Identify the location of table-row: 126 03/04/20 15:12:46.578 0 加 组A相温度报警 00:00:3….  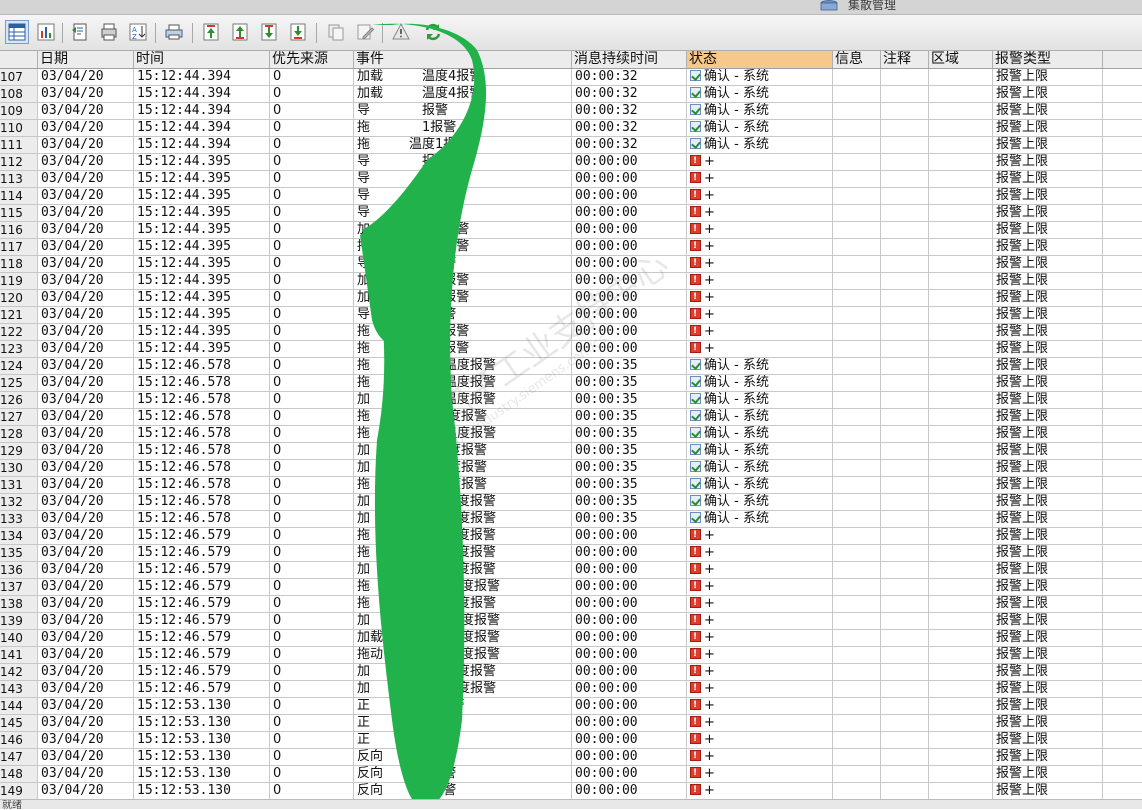
(571, 400).